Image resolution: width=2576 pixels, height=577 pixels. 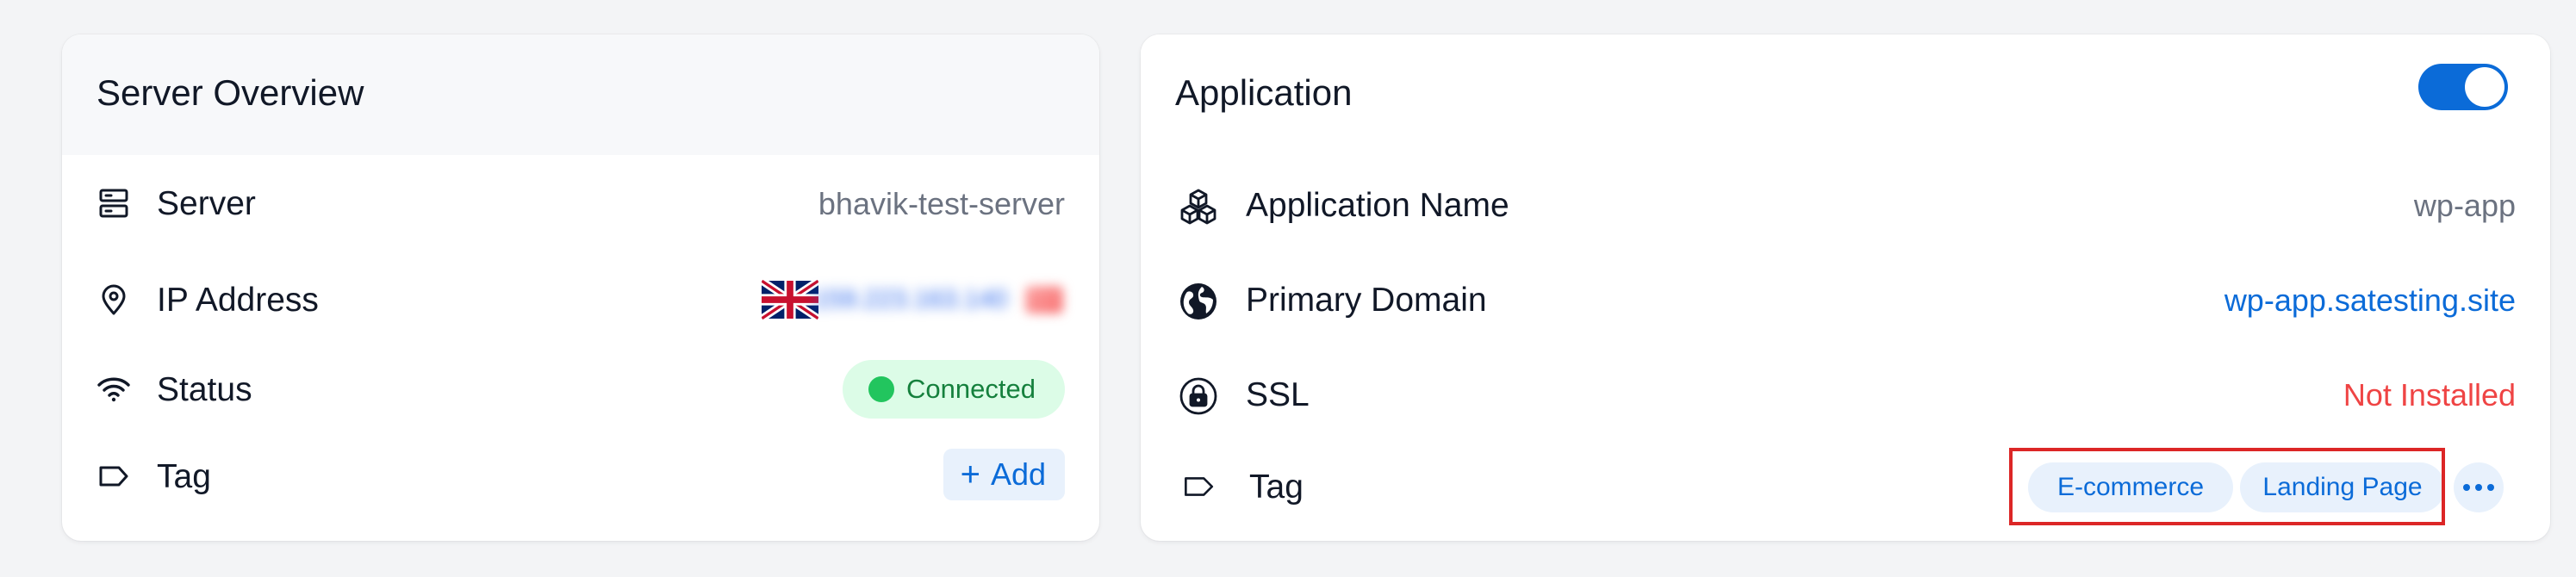 I want to click on status-row: Status Connected, so click(x=581, y=389).